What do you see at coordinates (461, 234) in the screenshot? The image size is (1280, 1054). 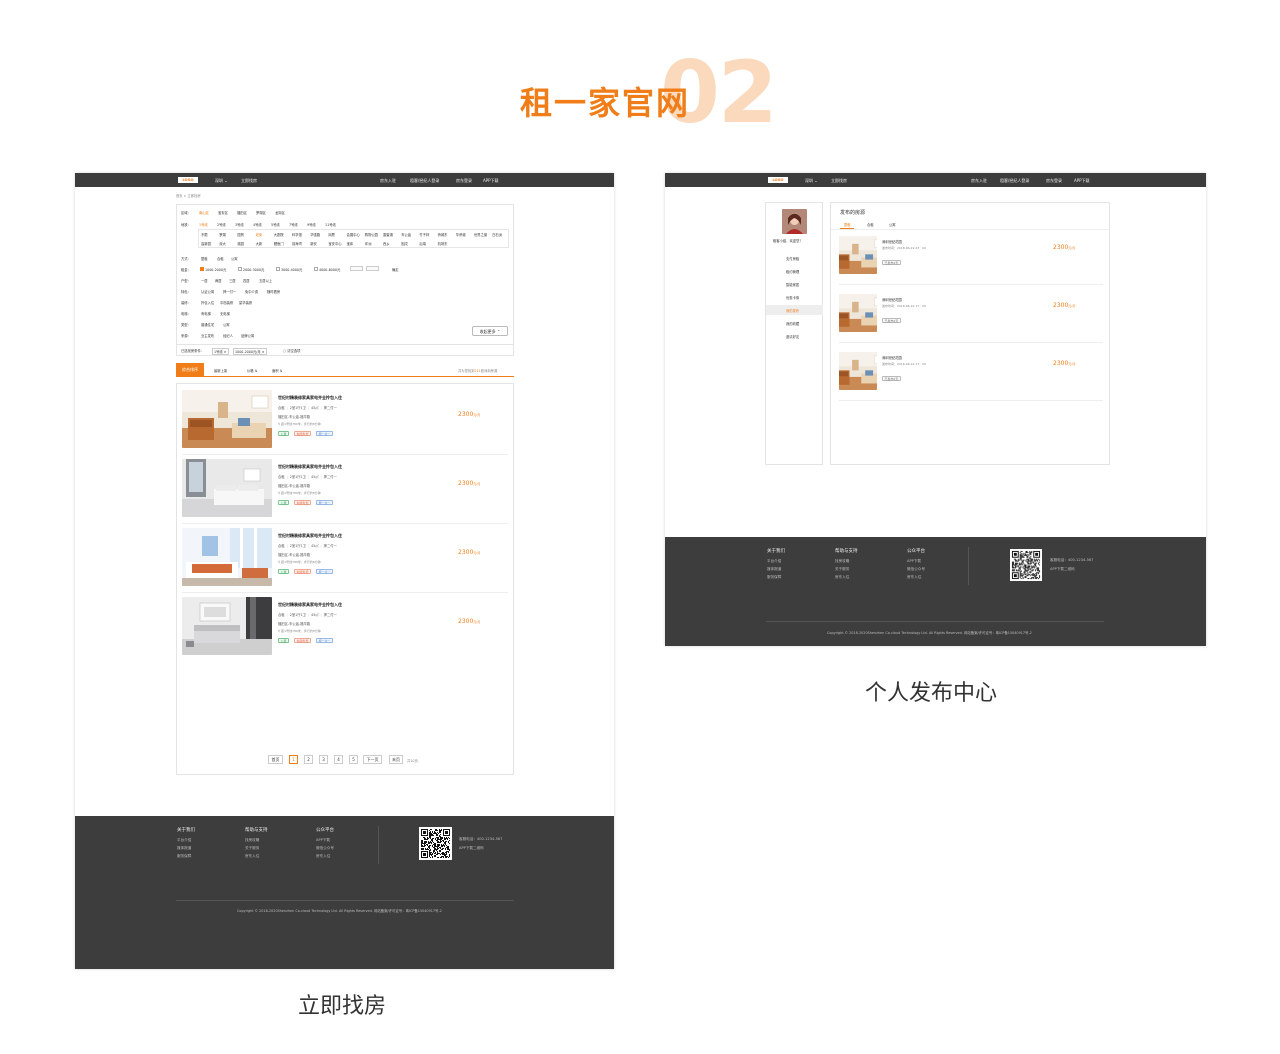 I see `station-option: 华侨城` at bounding box center [461, 234].